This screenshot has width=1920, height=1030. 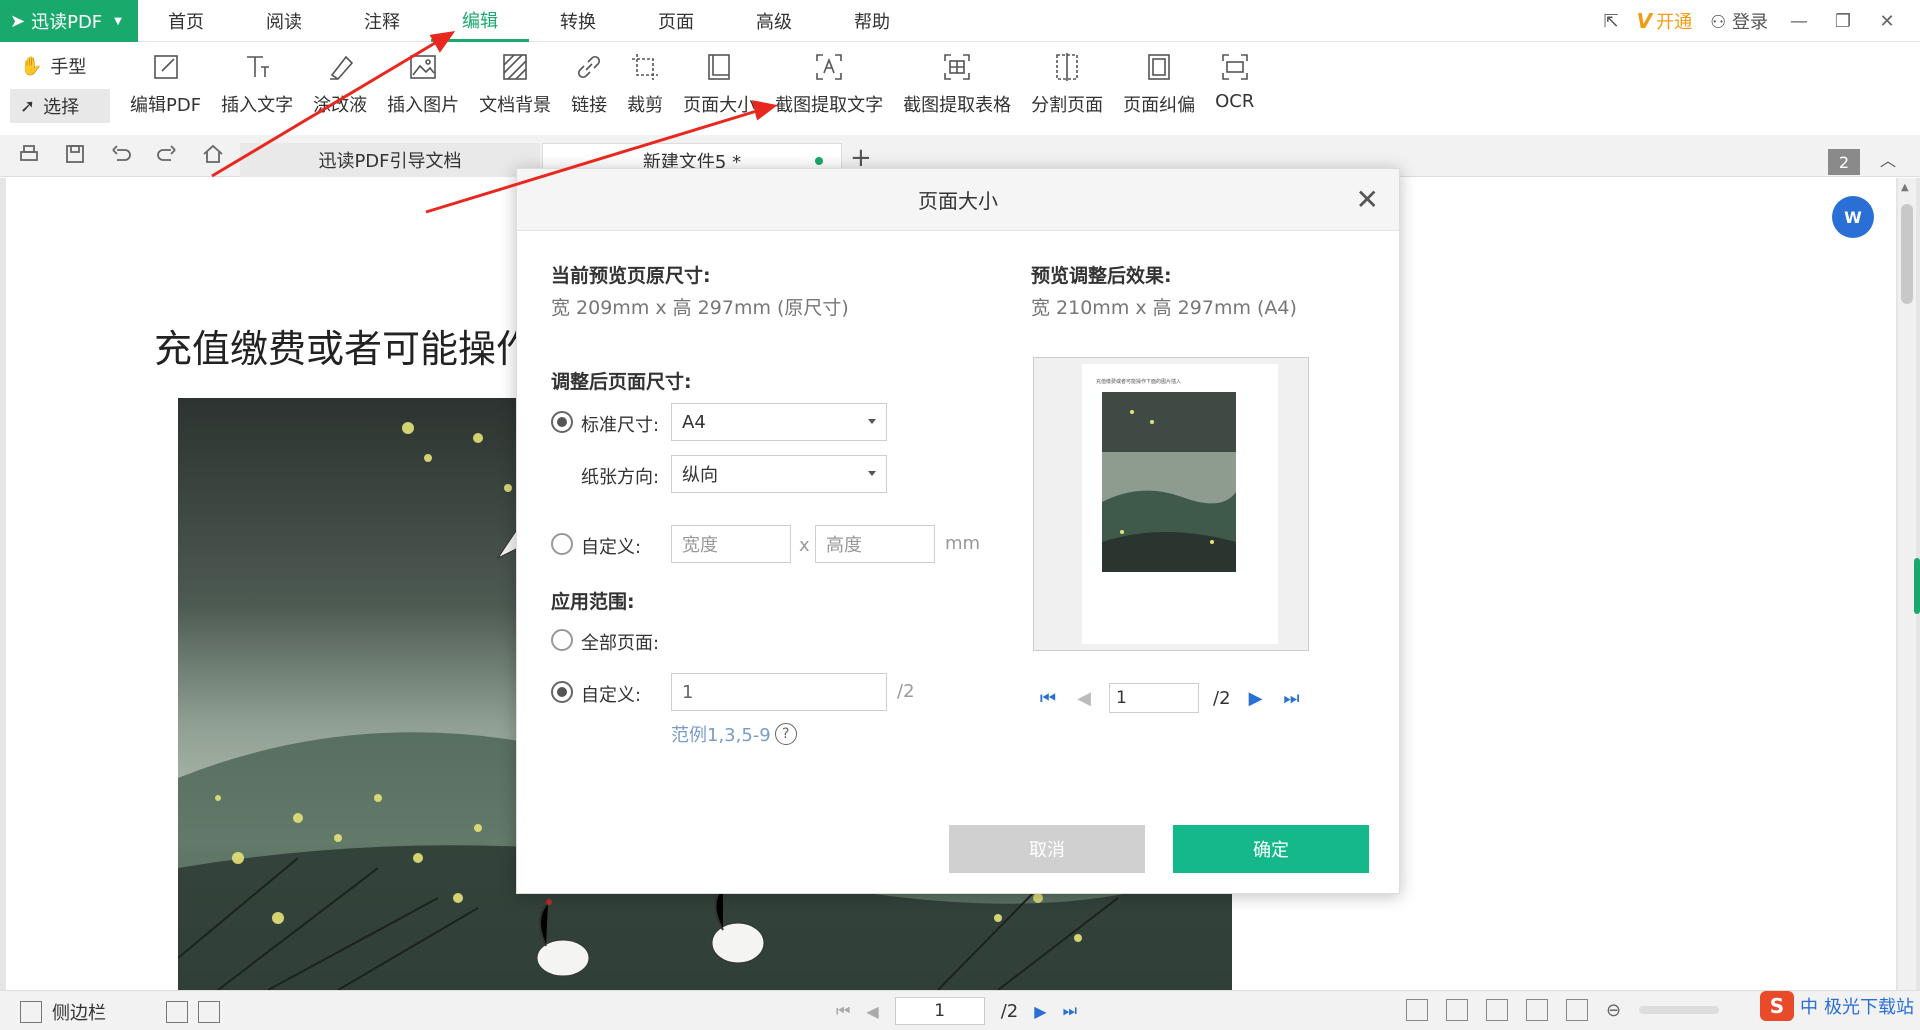 What do you see at coordinates (177, 1012) in the screenshot?
I see `collapse-left-icon` at bounding box center [177, 1012].